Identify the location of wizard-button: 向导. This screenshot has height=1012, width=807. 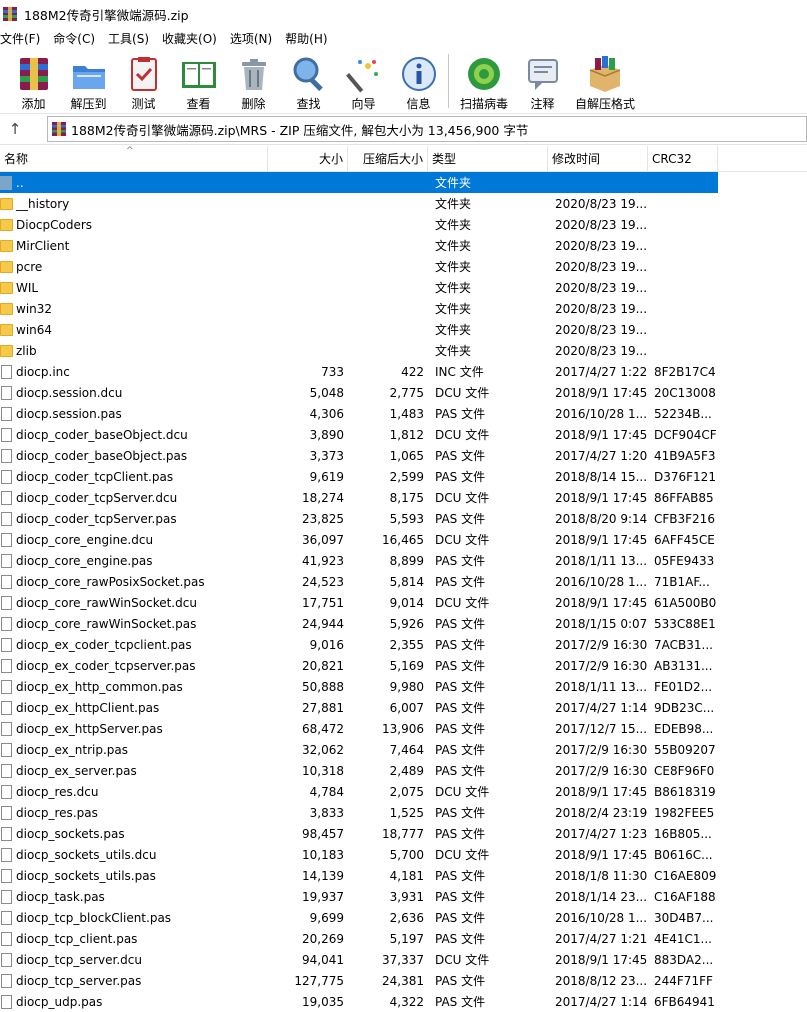
(363, 80).